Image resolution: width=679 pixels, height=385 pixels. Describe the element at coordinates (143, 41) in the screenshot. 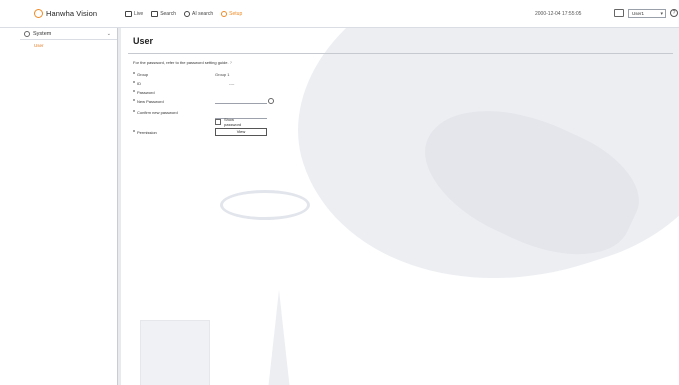

I see `page-title: User` at that location.